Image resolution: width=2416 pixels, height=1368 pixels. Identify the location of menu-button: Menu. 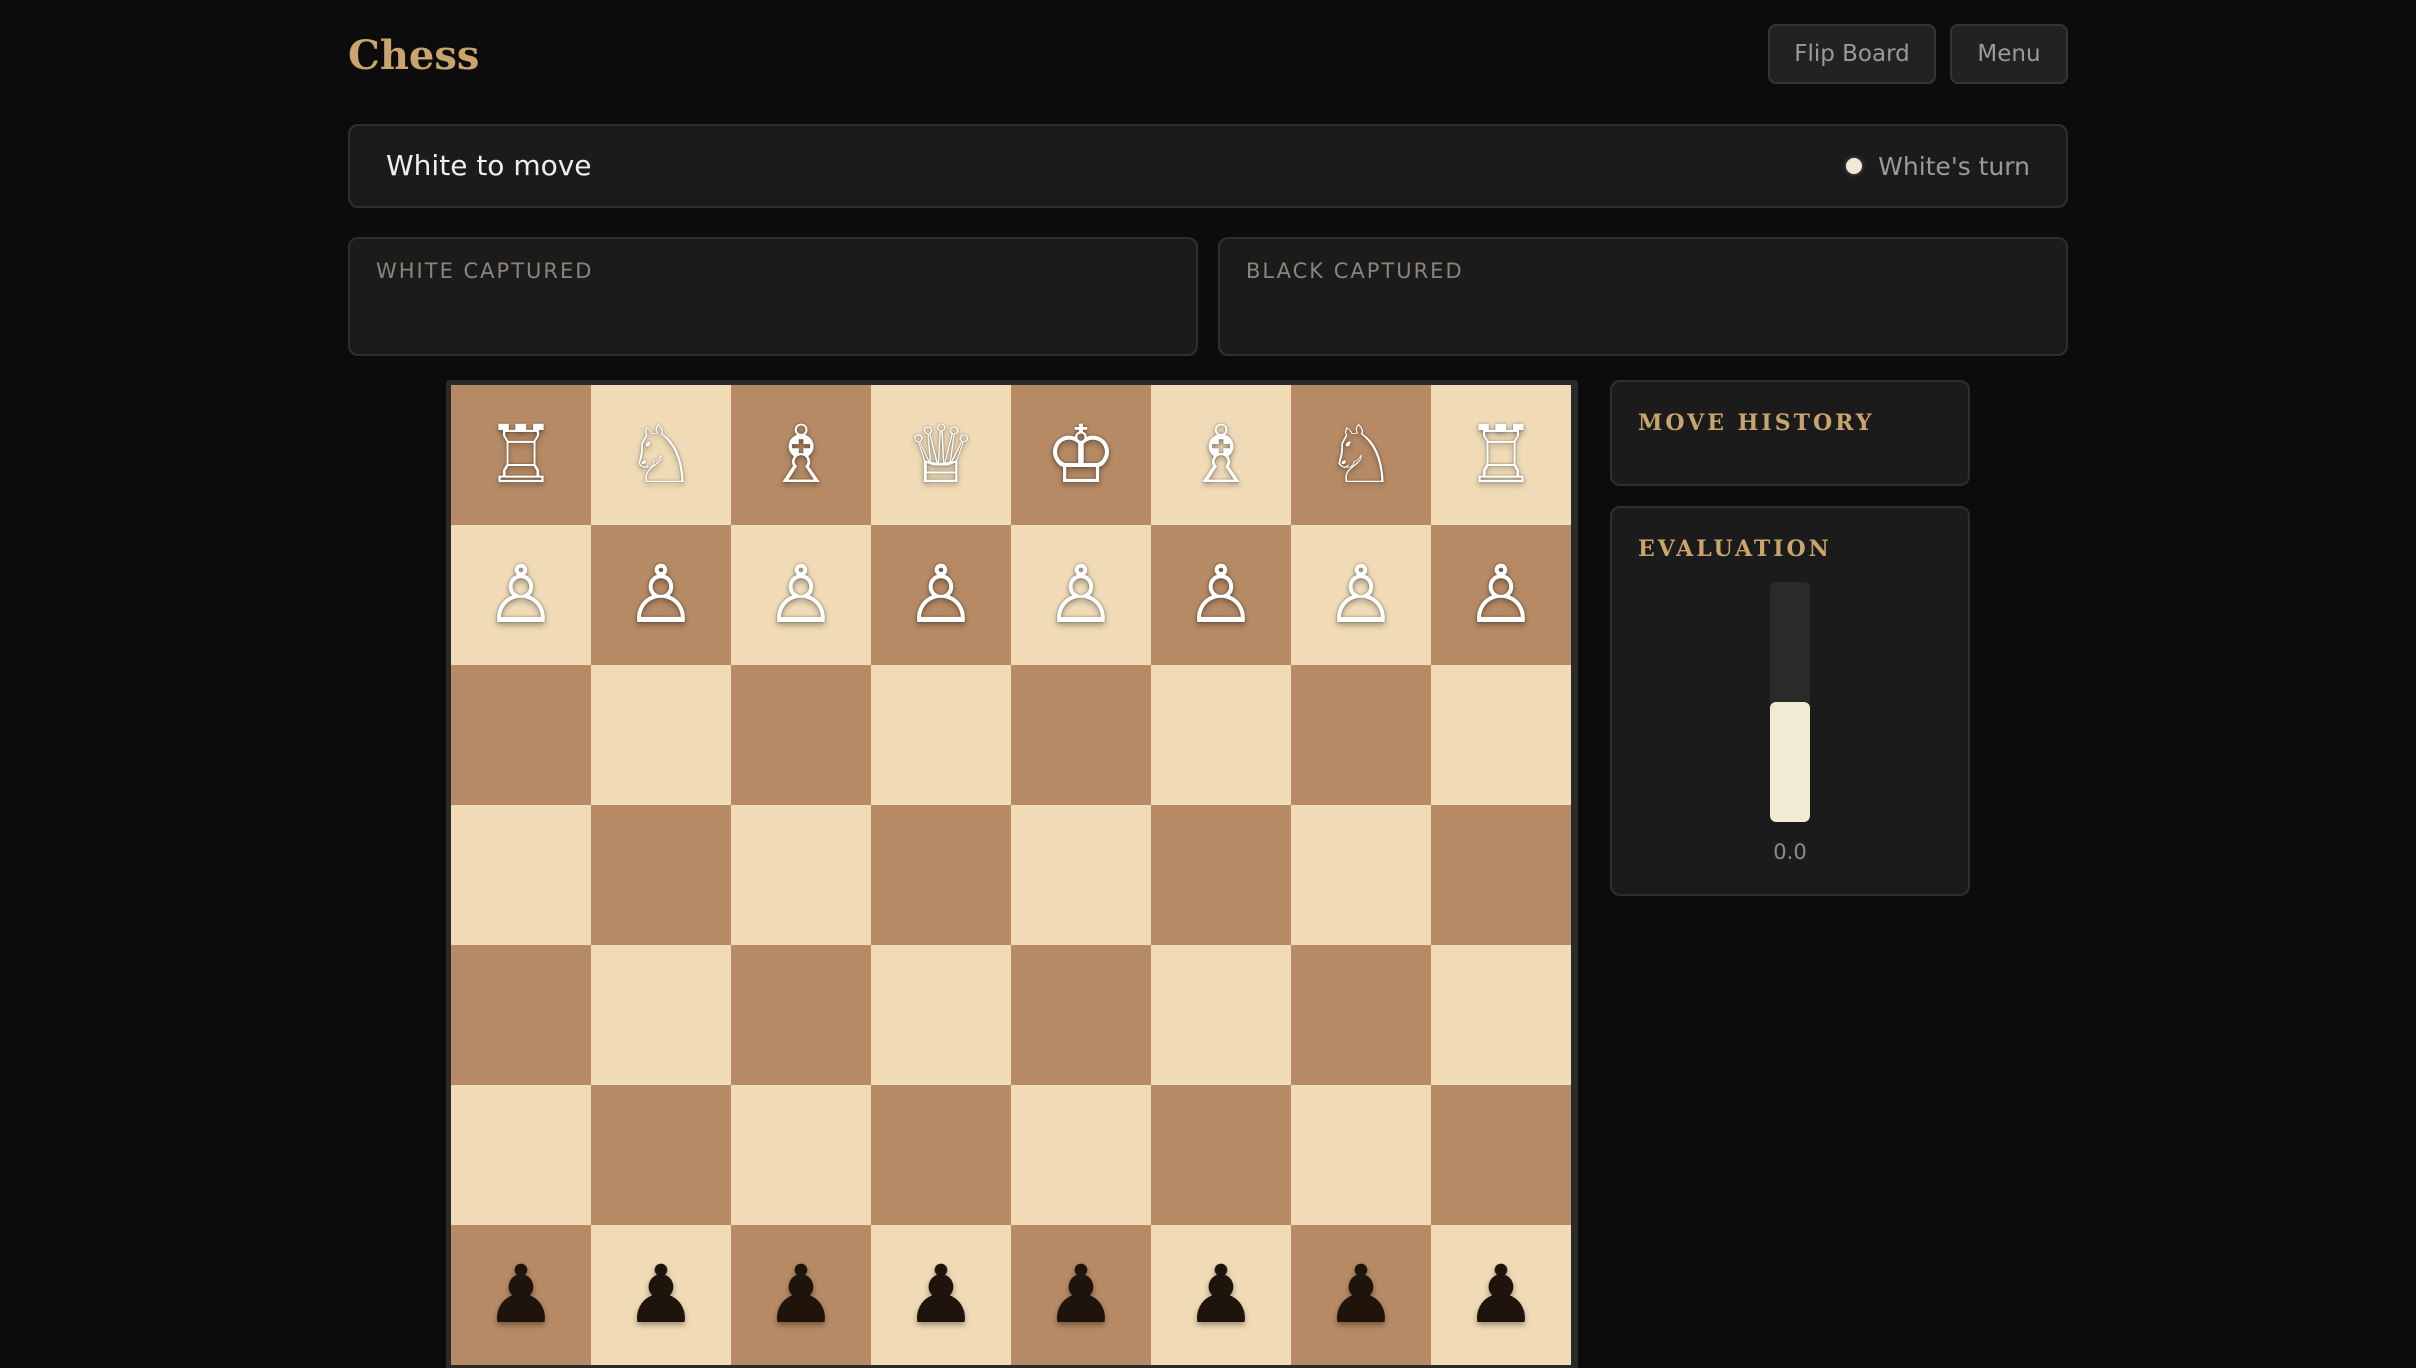
(2009, 54).